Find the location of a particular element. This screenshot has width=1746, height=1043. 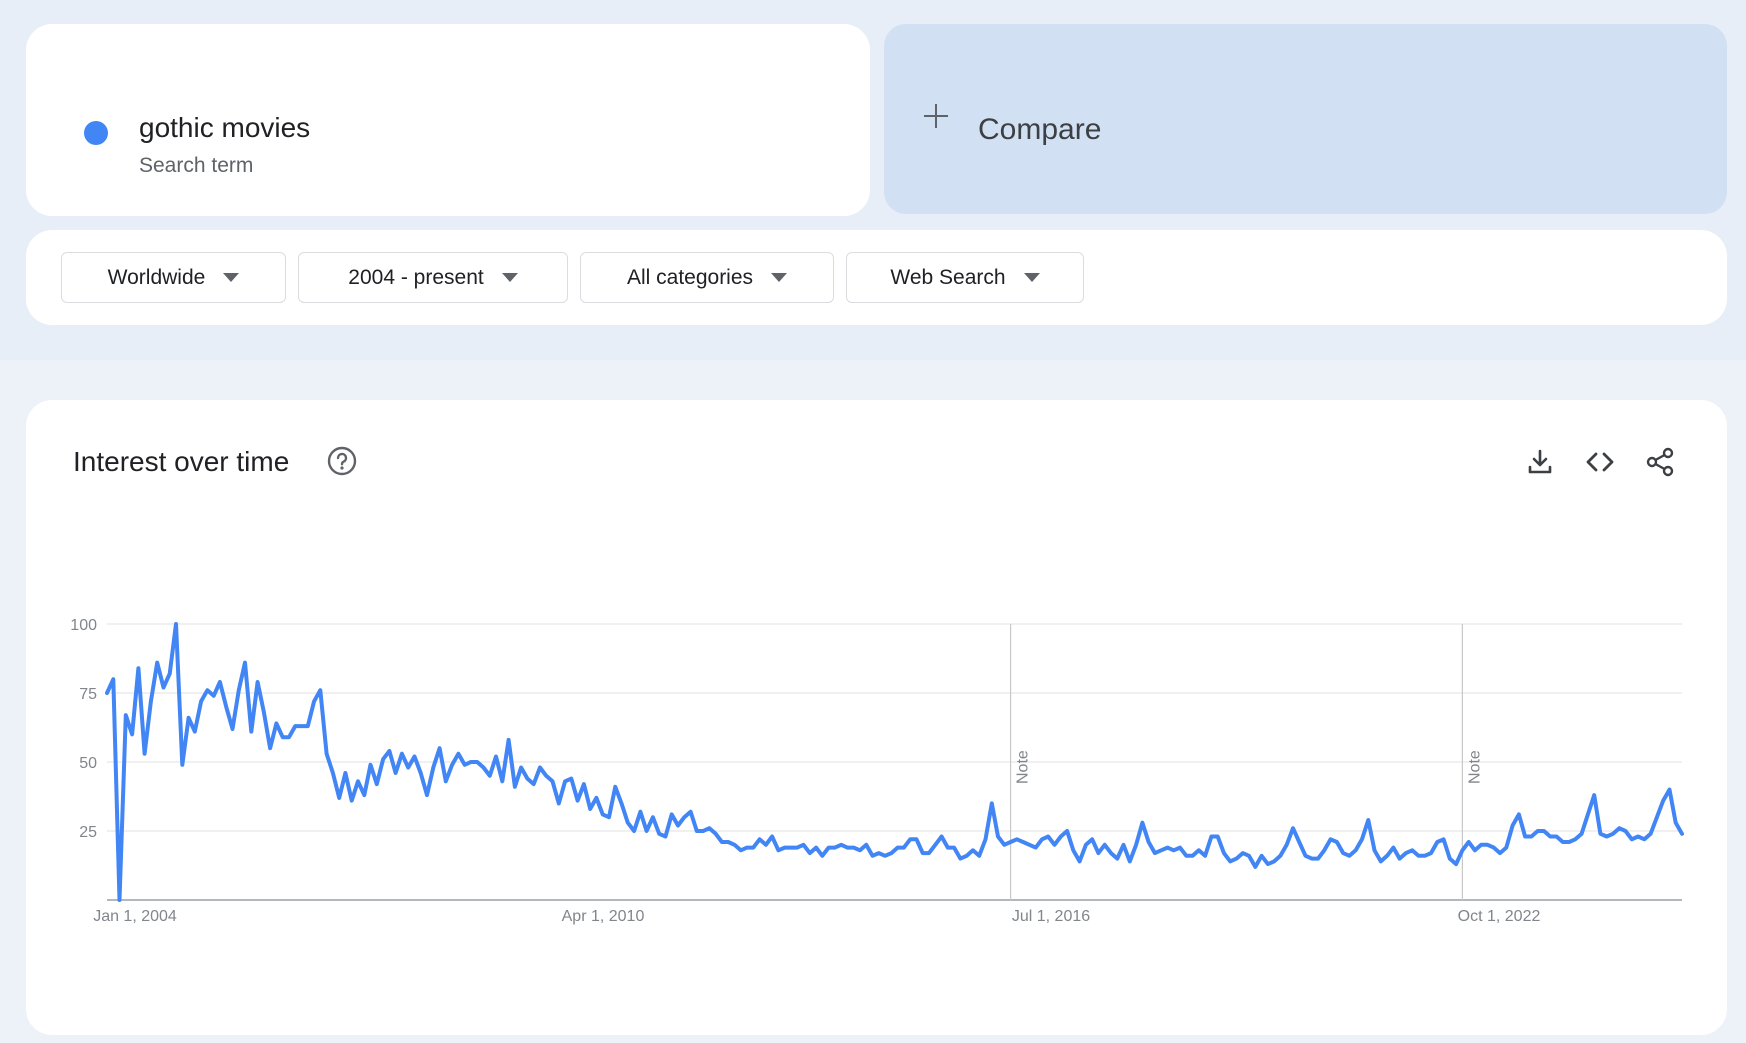

plus-icon is located at coordinates (936, 116).